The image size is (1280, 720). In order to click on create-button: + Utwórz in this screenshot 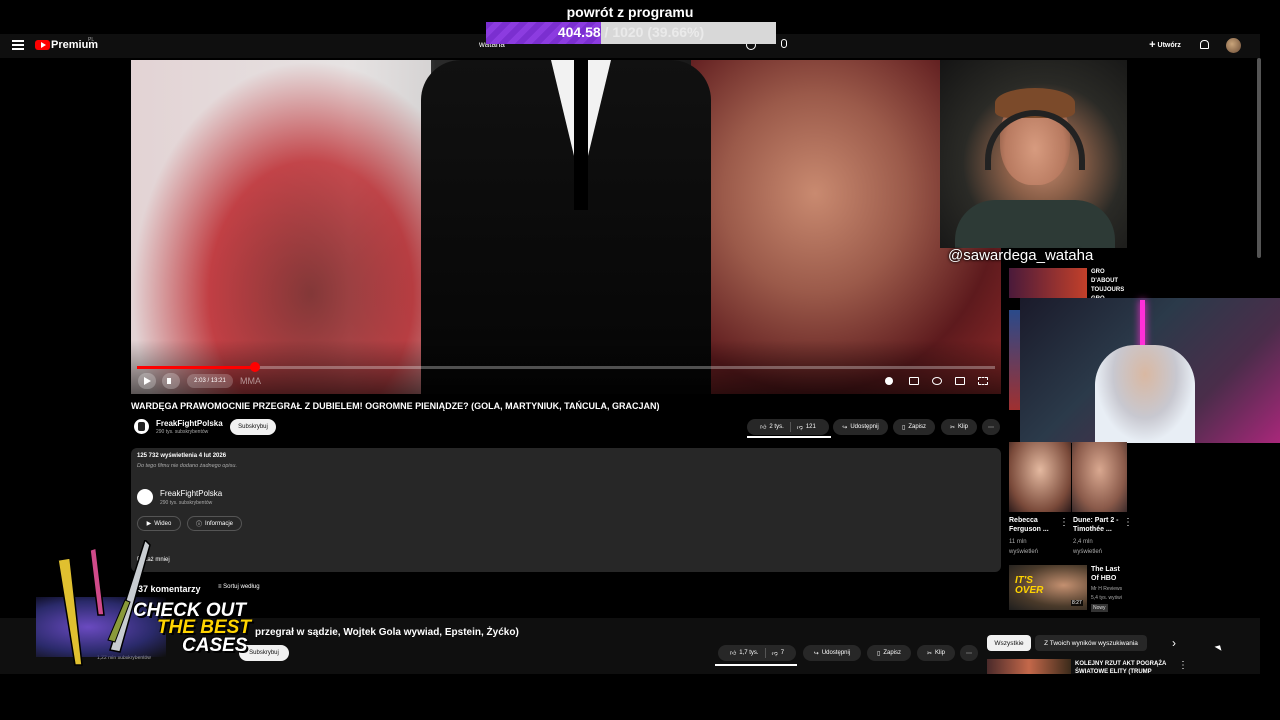, I will do `click(1165, 45)`.